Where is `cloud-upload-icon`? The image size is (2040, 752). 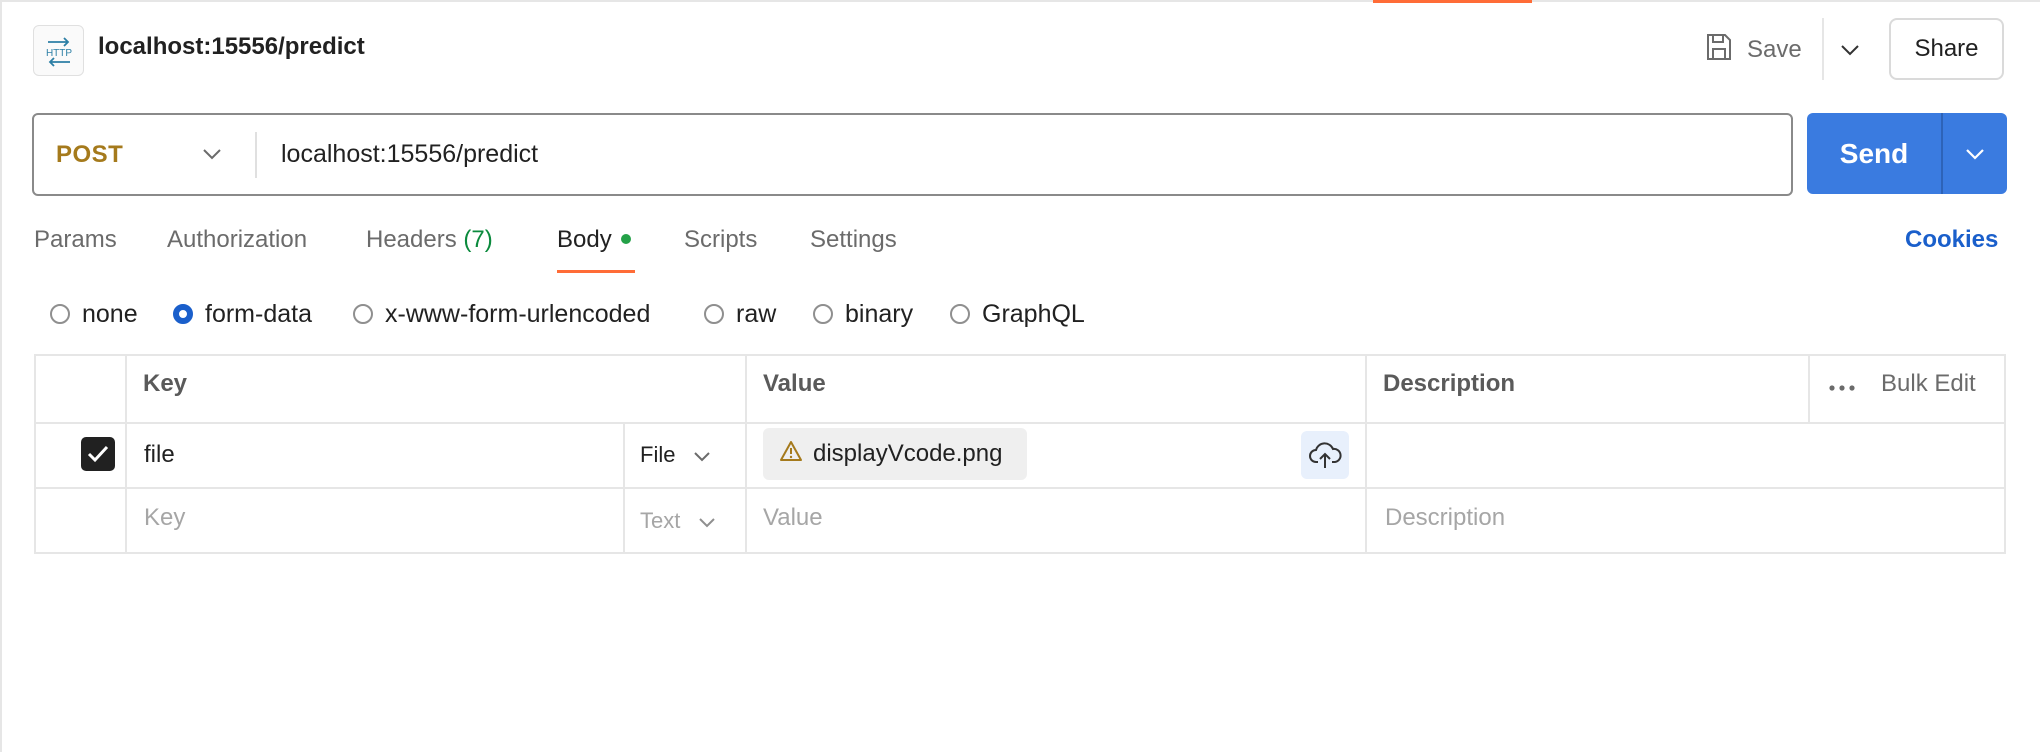
cloud-upload-icon is located at coordinates (1325, 455).